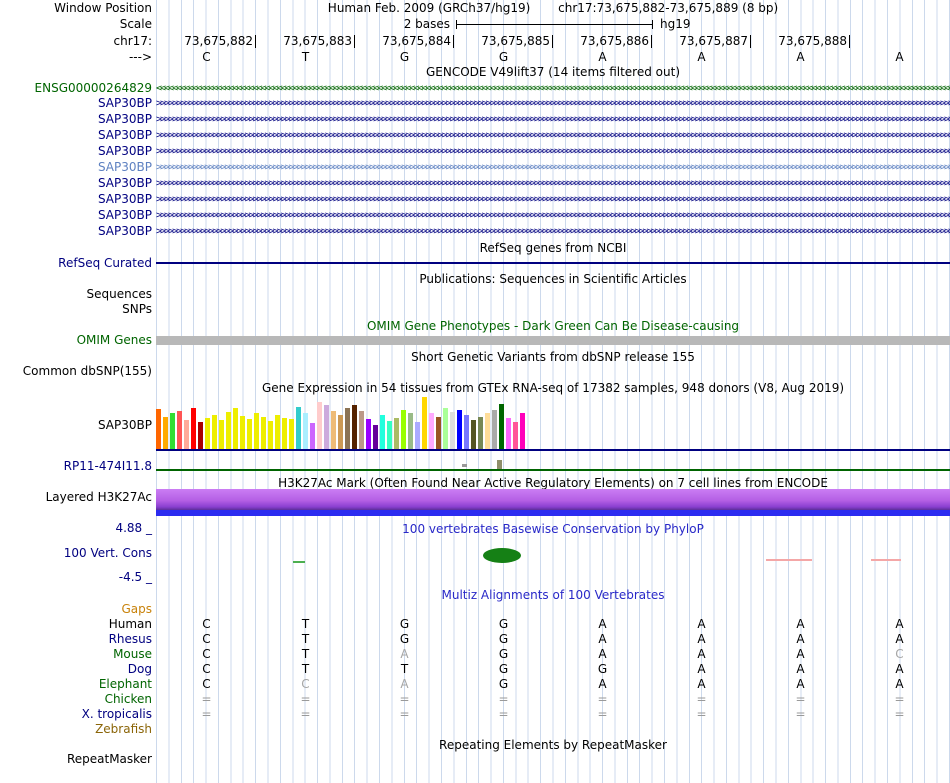  What do you see at coordinates (553, 595) in the screenshot?
I see `multiz-title: Multiz Alignments of 100 Vertebrates` at bounding box center [553, 595].